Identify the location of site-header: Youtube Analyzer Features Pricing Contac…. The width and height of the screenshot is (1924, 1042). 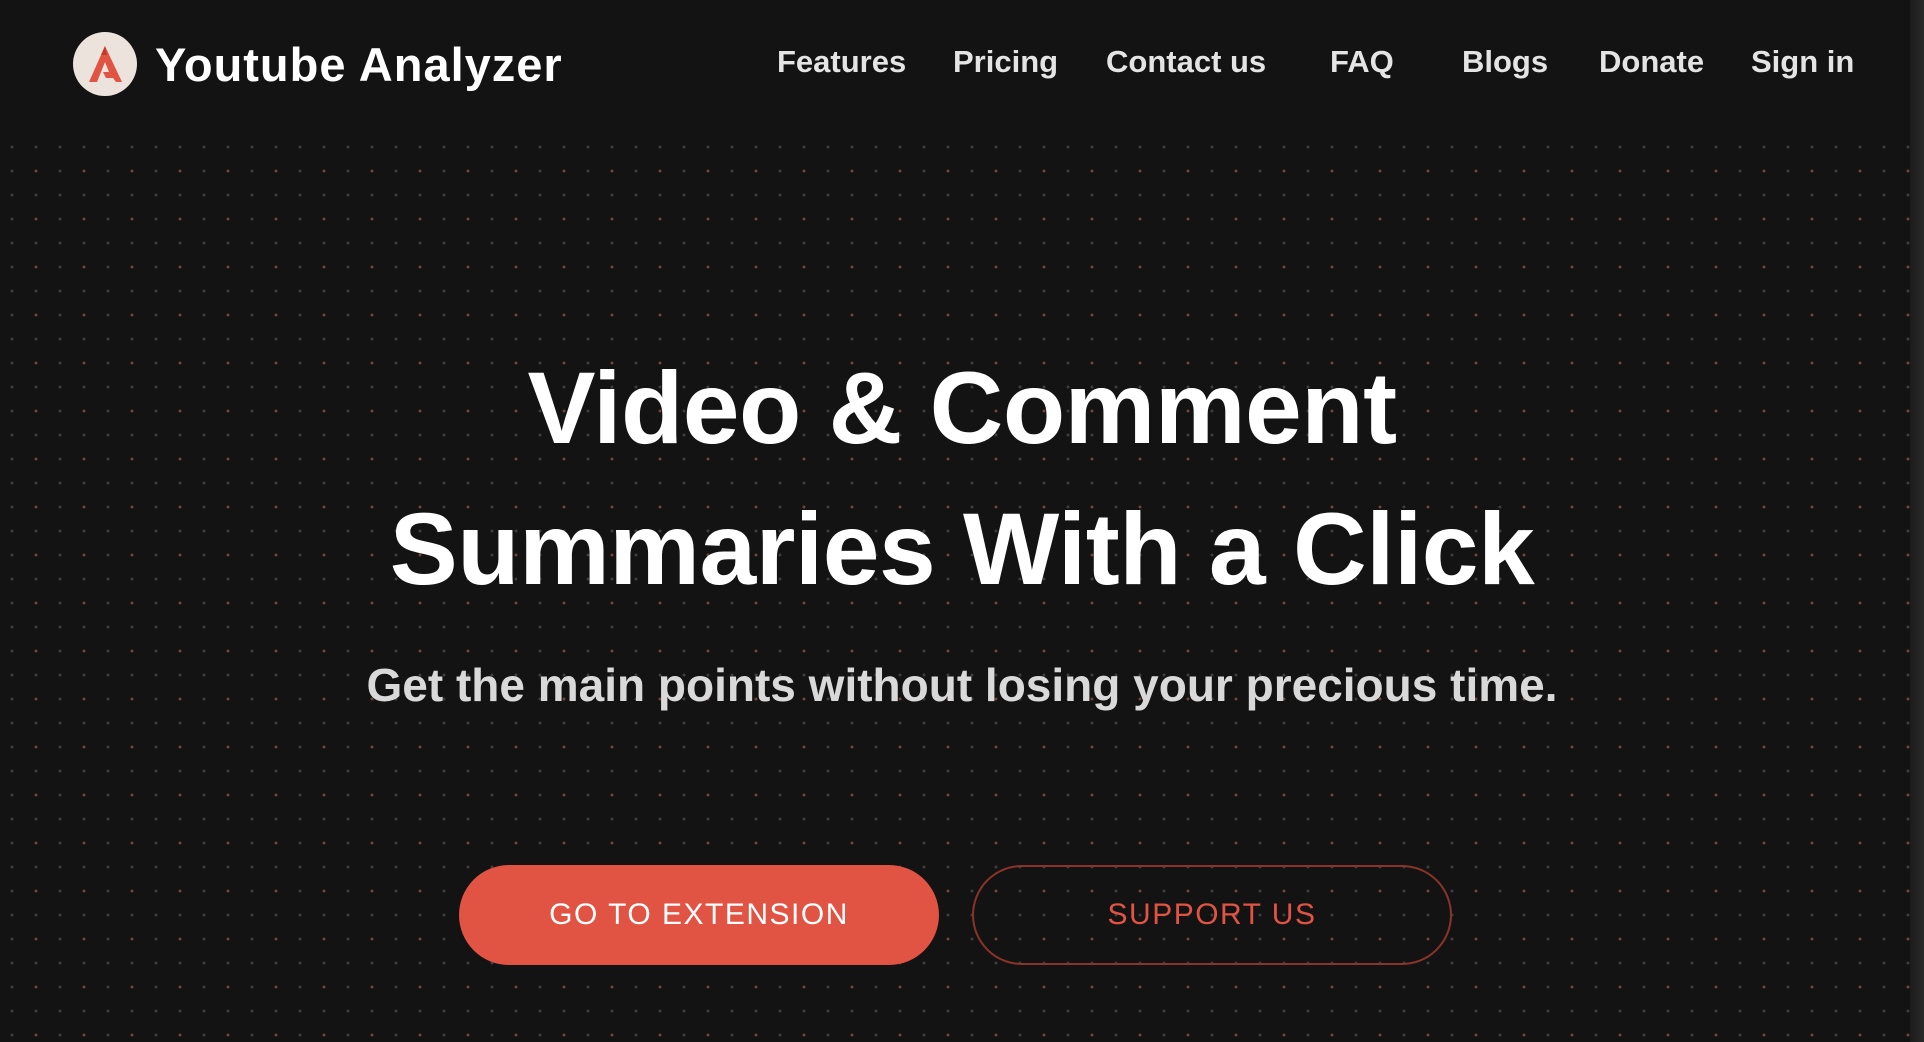
(962, 64).